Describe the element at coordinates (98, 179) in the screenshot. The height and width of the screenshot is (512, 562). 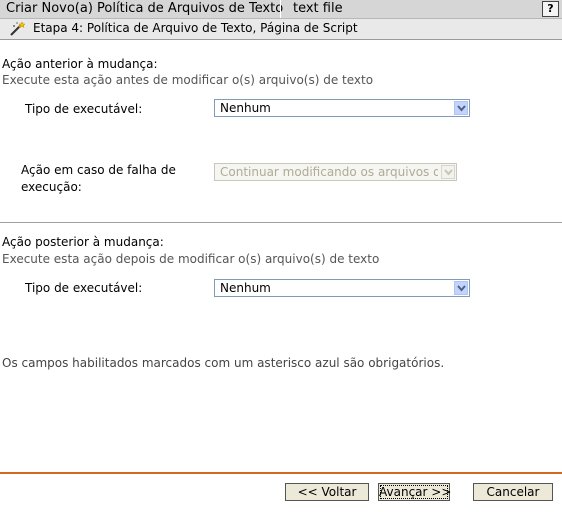
I see `failure-action-label: Ação em caso de falha de execução:` at that location.